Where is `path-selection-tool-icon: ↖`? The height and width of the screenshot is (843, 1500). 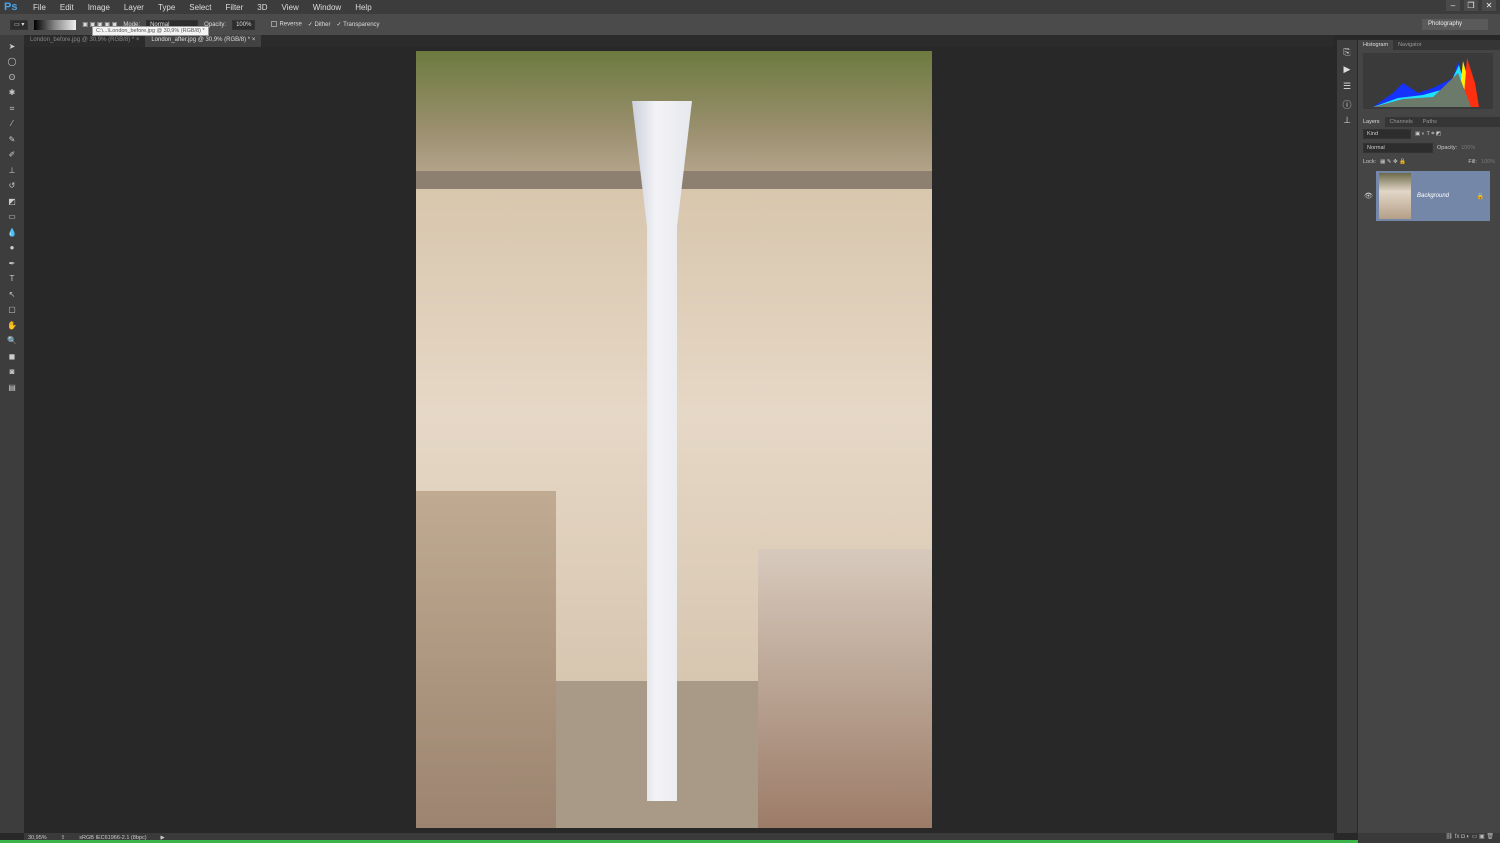 path-selection-tool-icon: ↖ is located at coordinates (12, 294).